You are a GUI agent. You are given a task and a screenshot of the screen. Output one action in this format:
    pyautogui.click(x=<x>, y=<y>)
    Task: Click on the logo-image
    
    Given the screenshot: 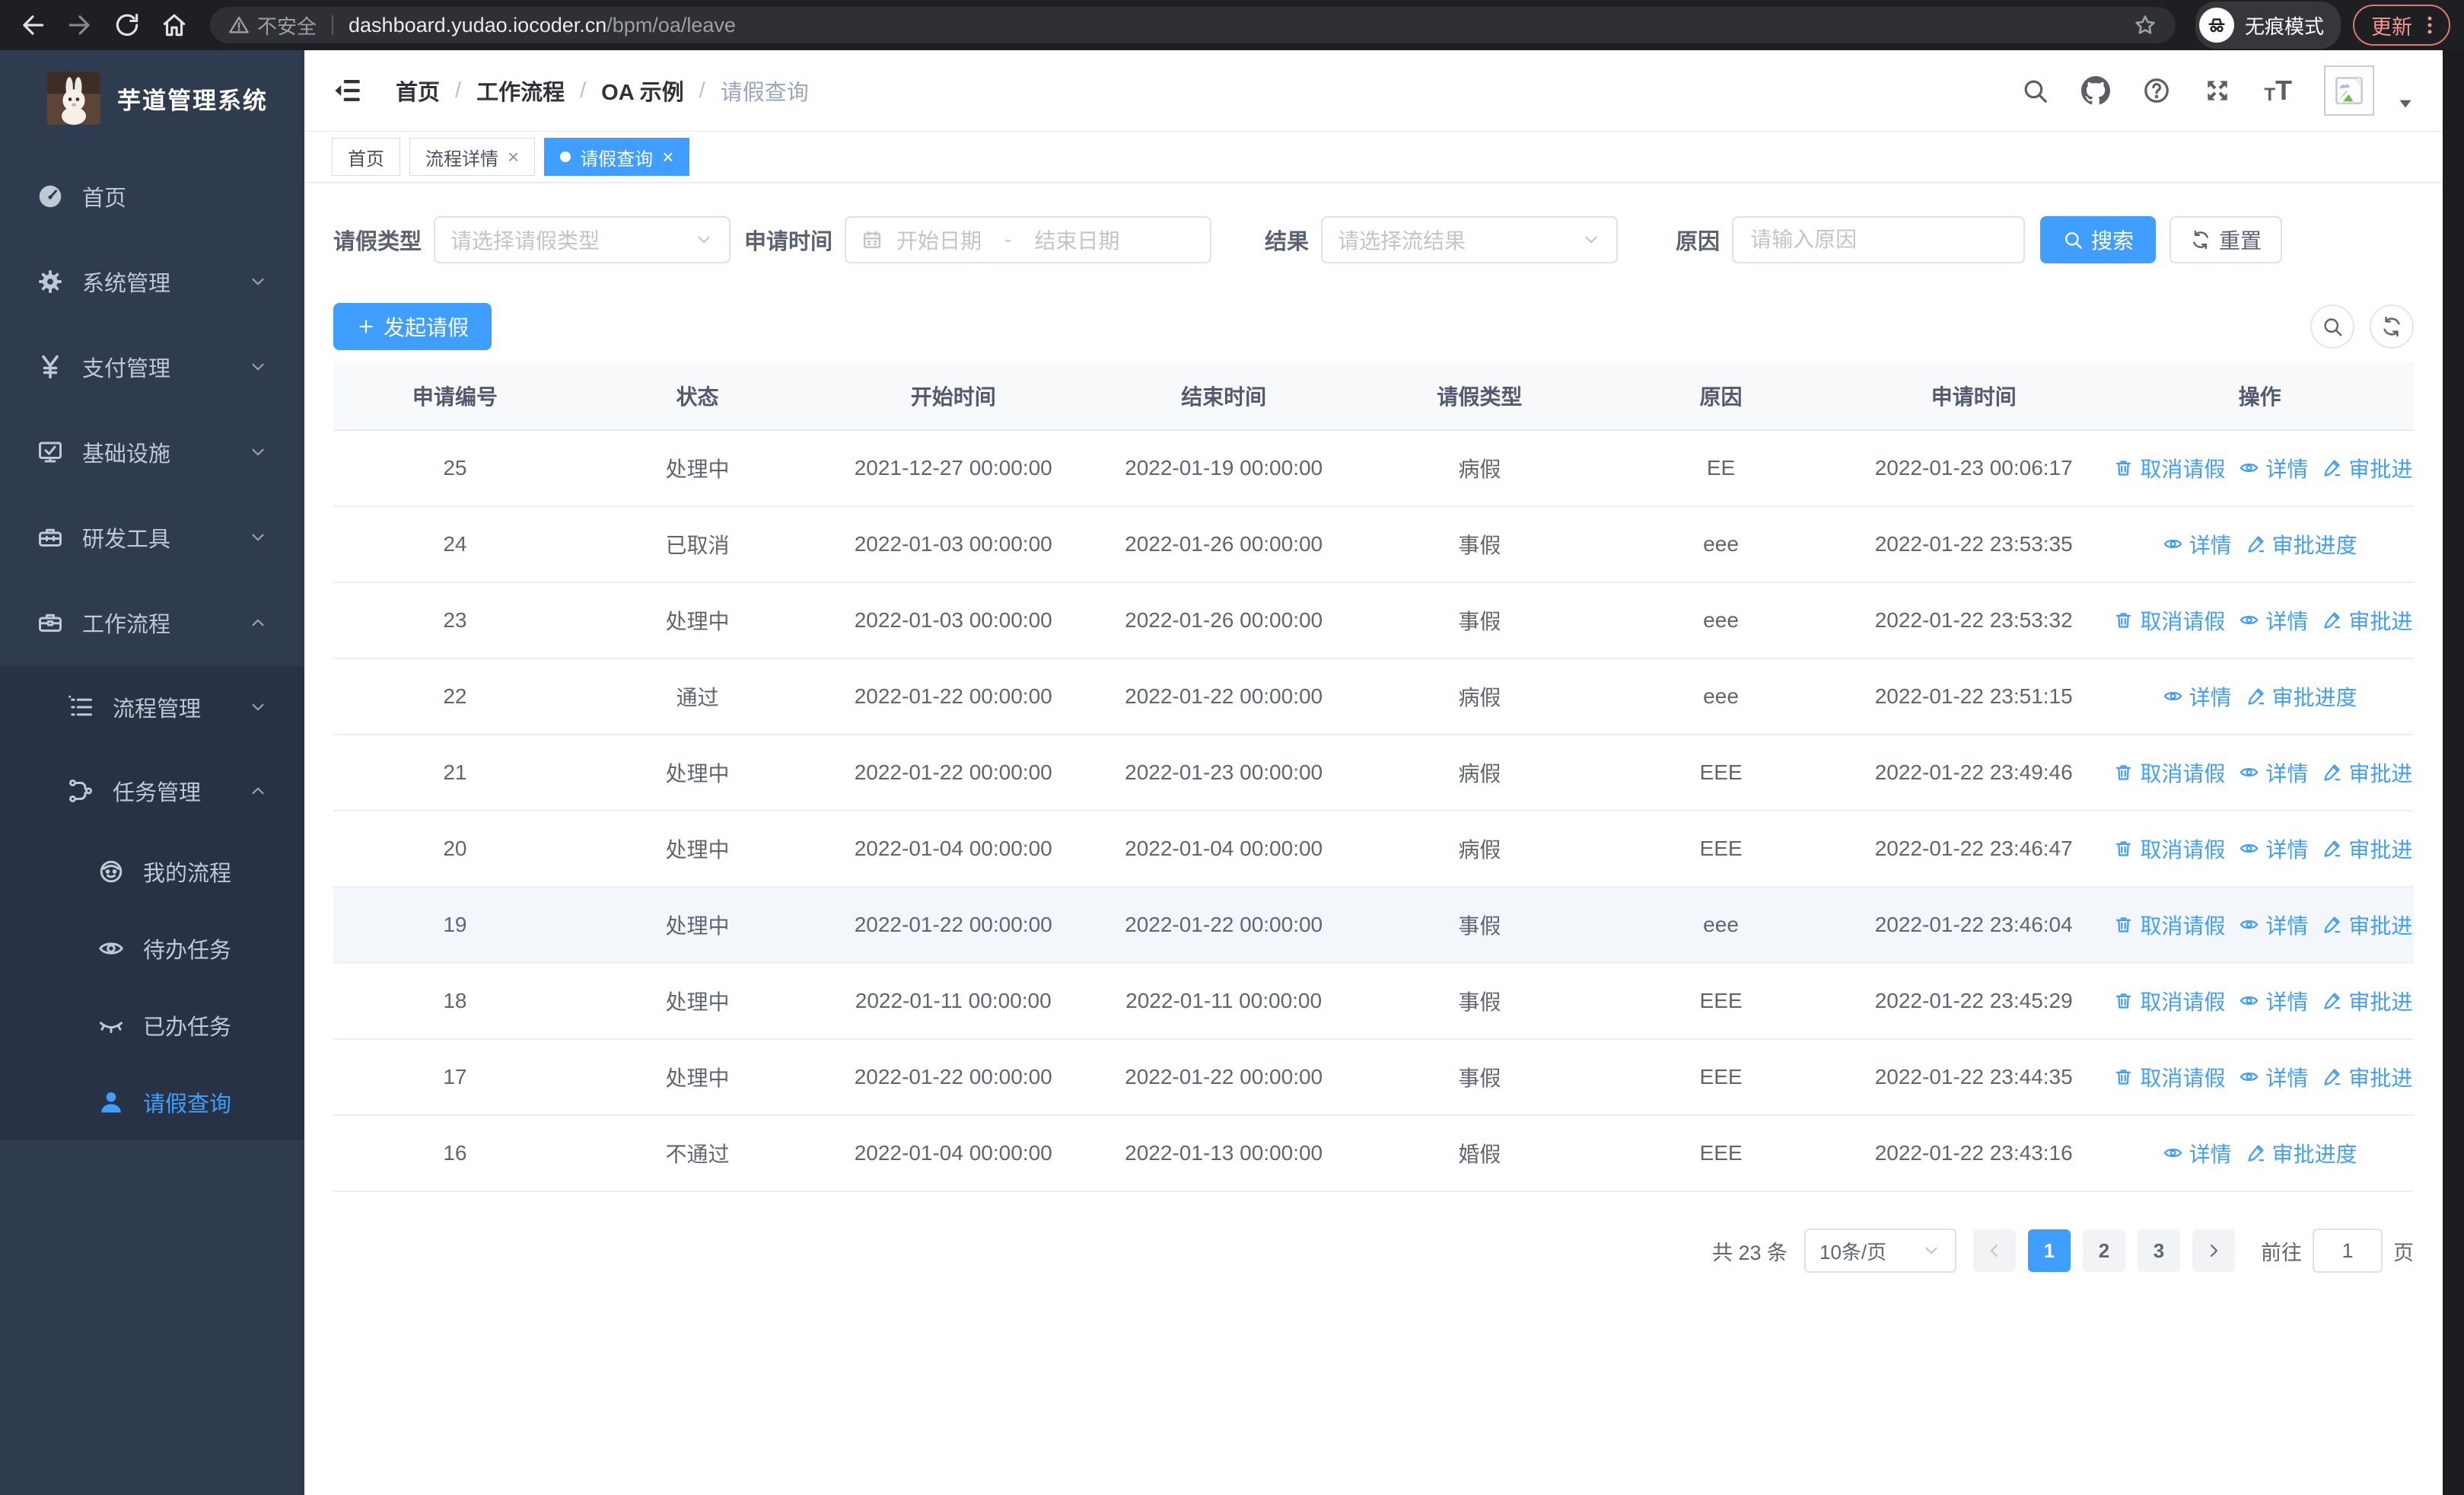 What is the action you would take?
    pyautogui.click(x=73, y=99)
    